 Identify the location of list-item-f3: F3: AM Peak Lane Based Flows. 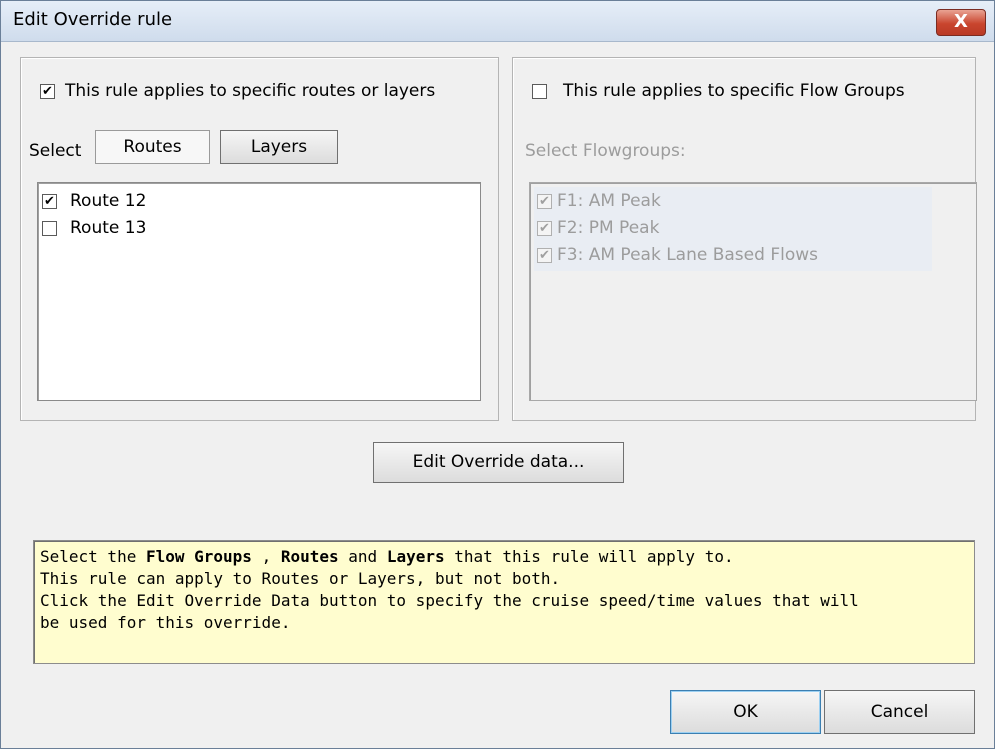
(687, 255).